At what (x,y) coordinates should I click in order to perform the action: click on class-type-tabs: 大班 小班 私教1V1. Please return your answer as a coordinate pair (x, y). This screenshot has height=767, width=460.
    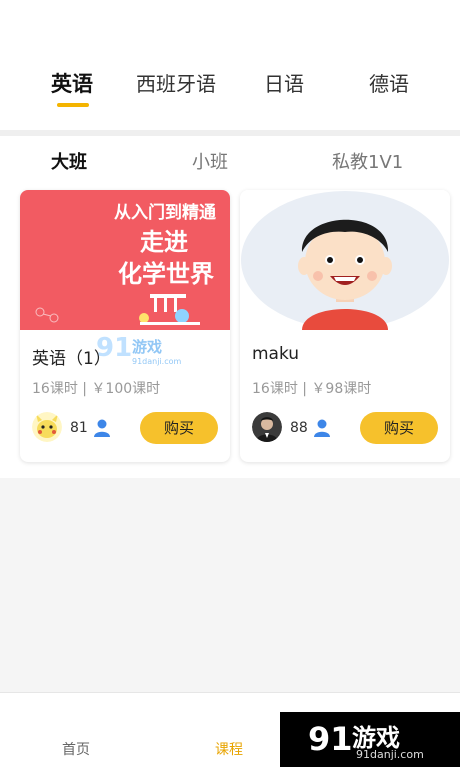
    Looking at the image, I should click on (230, 161).